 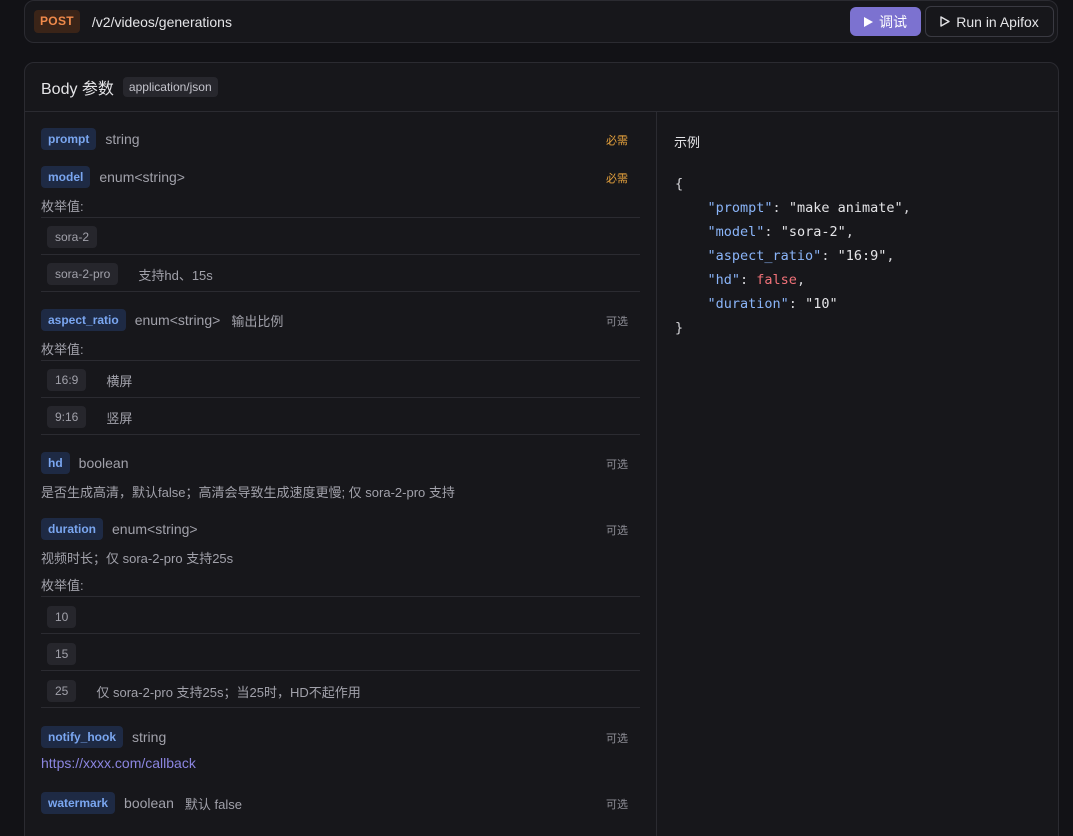 I want to click on debug-button-label: 调试, so click(x=893, y=21).